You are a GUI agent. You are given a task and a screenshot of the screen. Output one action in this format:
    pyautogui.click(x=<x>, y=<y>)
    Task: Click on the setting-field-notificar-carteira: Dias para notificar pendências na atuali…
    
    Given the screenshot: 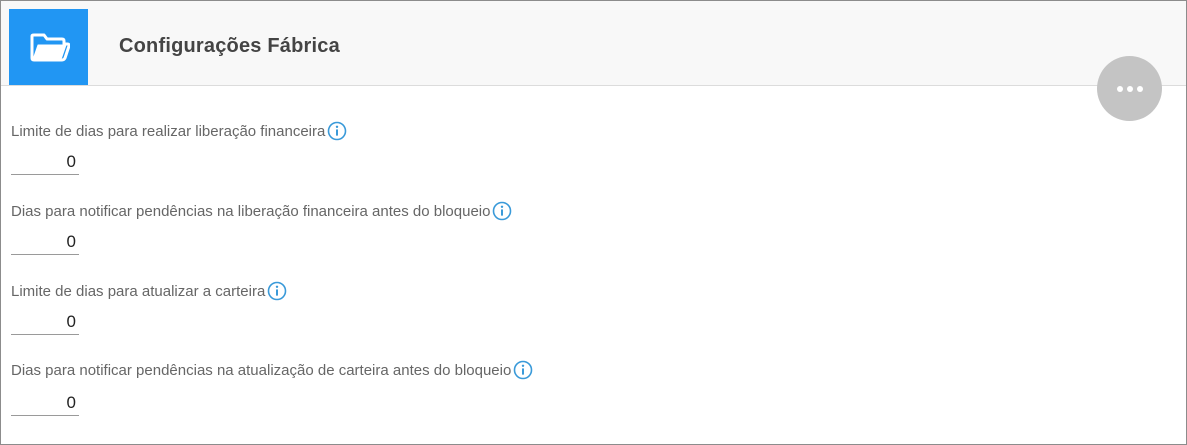 What is the action you would take?
    pyautogui.click(x=272, y=388)
    